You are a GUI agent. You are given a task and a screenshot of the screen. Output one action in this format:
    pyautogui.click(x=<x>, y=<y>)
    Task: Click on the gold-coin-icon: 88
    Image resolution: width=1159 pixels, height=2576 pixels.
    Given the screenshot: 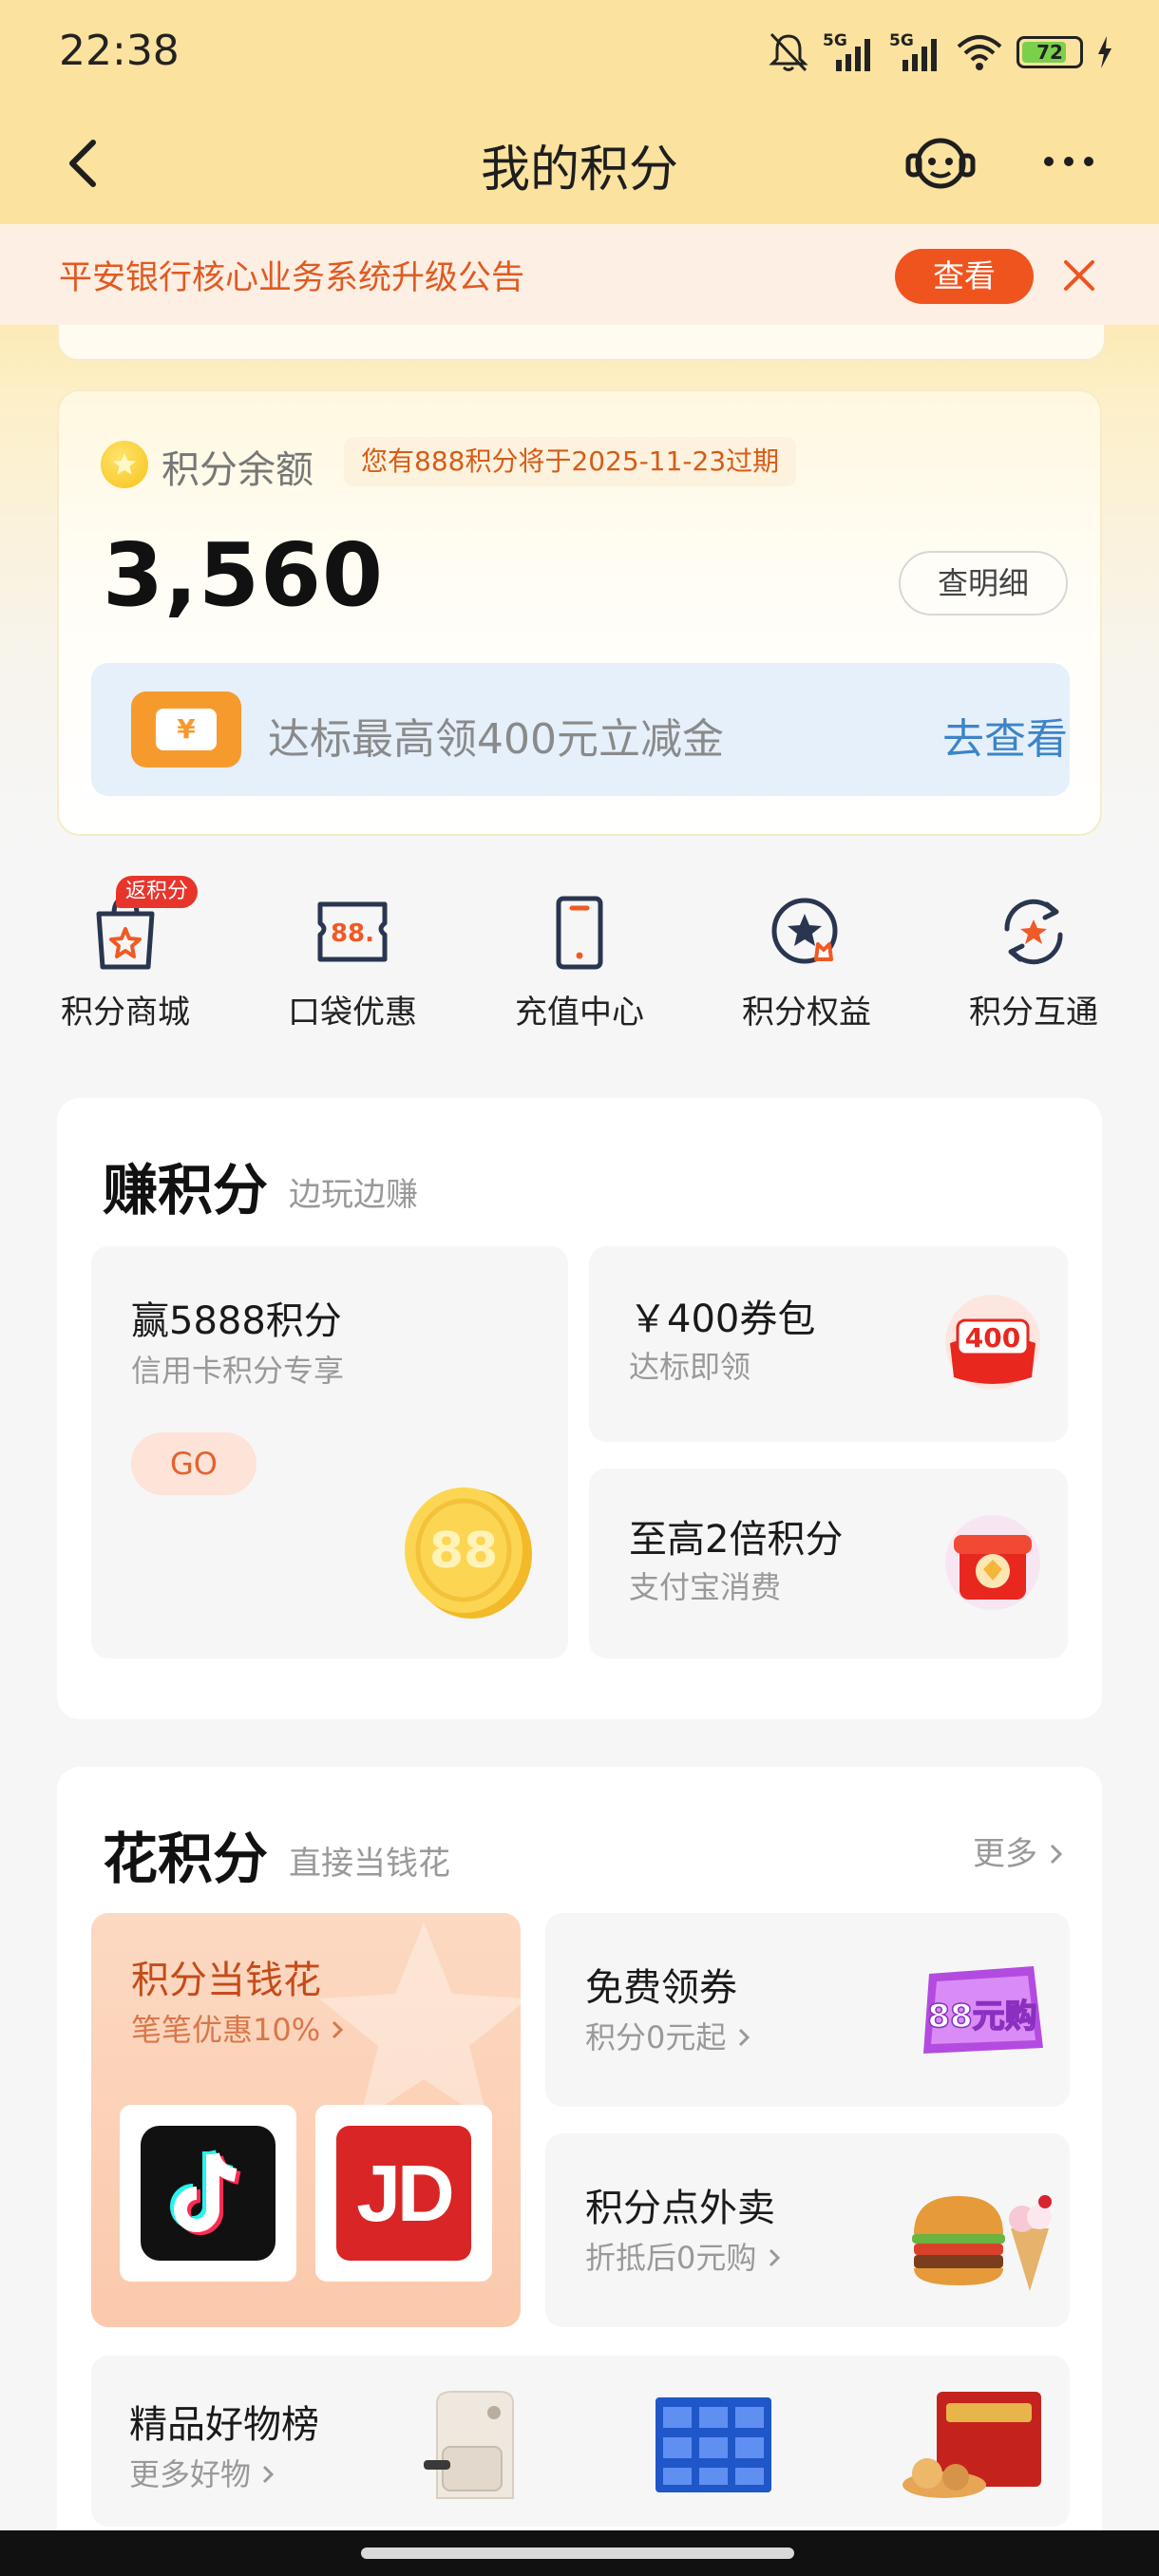 What is the action you would take?
    pyautogui.click(x=468, y=1553)
    